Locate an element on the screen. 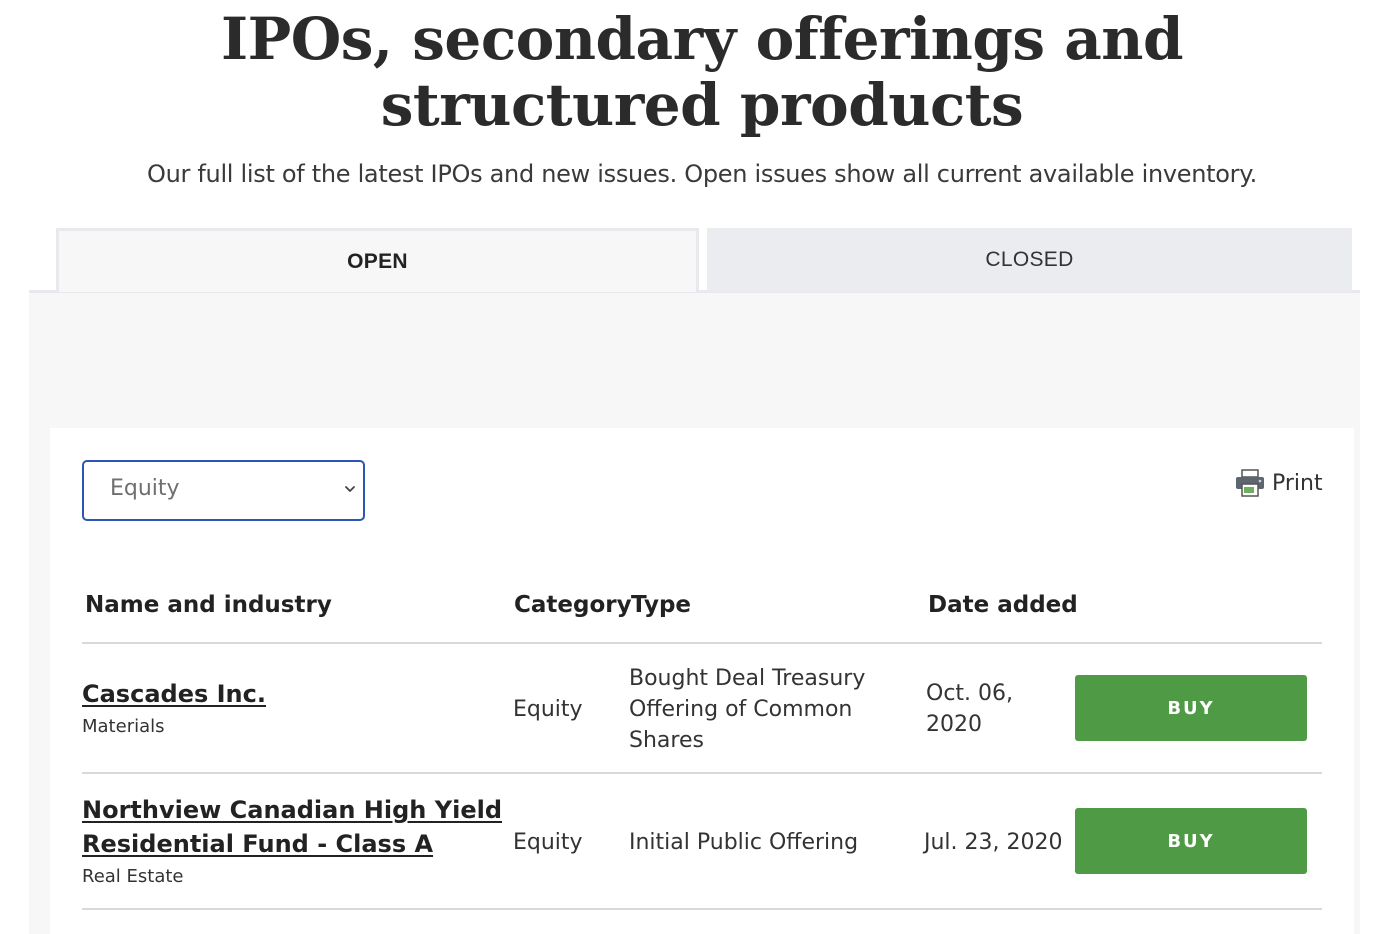  offering-type-line: Bought Deal Treasury is located at coordinates (747, 678).